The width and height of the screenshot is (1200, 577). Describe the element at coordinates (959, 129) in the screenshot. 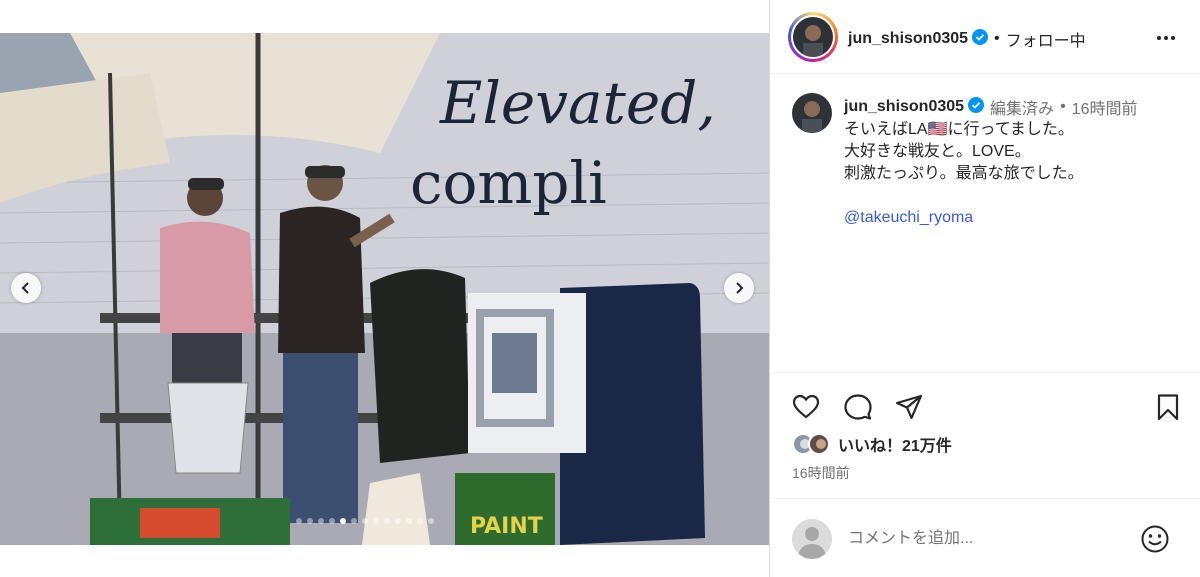

I see `caption-line: そいえばLA🇺🇸に行ってました。` at that location.